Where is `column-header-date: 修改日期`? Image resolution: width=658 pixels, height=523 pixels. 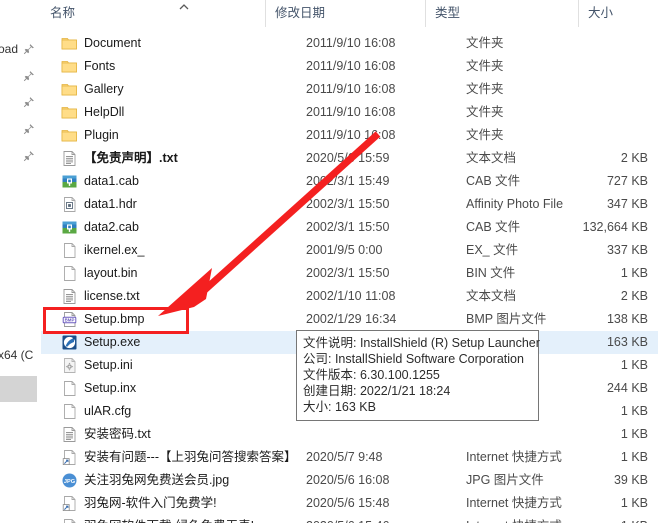
column-header-date: 修改日期 is located at coordinates (345, 13).